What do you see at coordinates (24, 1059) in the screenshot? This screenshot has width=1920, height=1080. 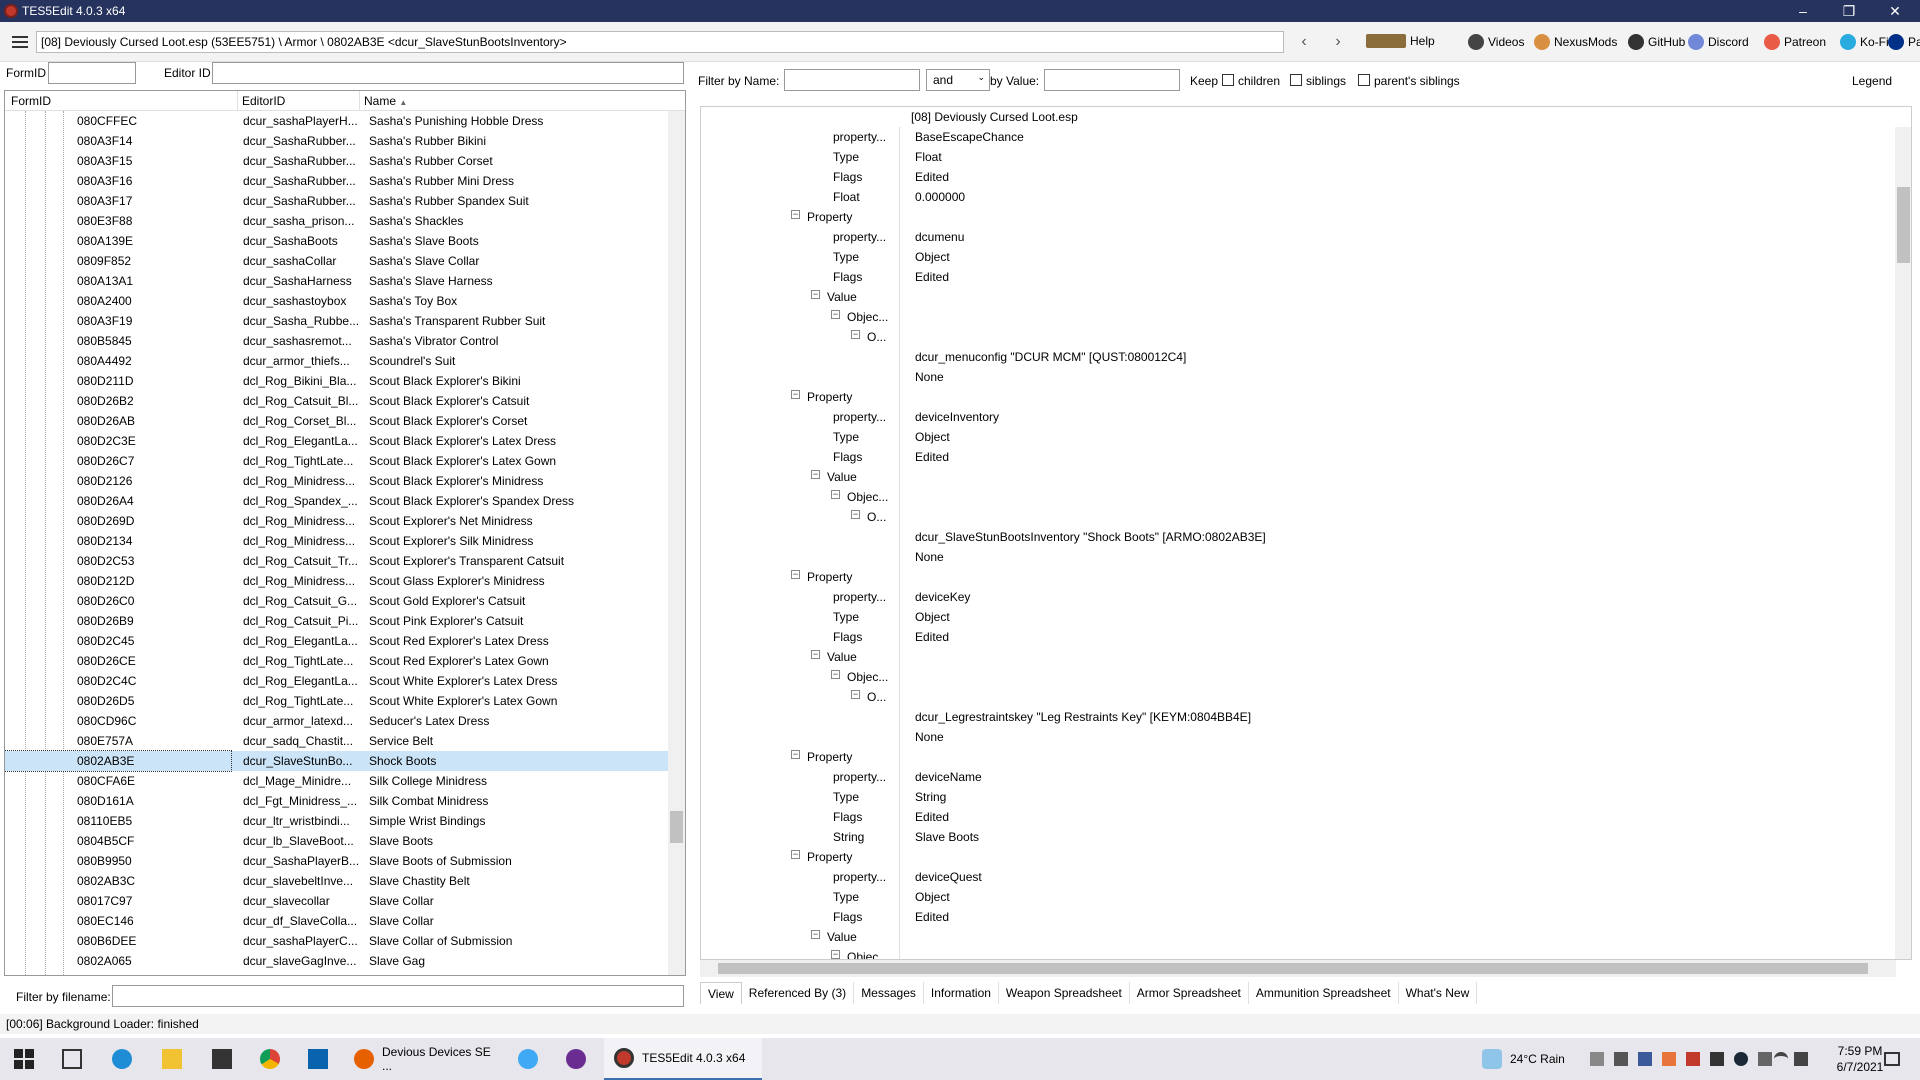 I see `start-icon` at bounding box center [24, 1059].